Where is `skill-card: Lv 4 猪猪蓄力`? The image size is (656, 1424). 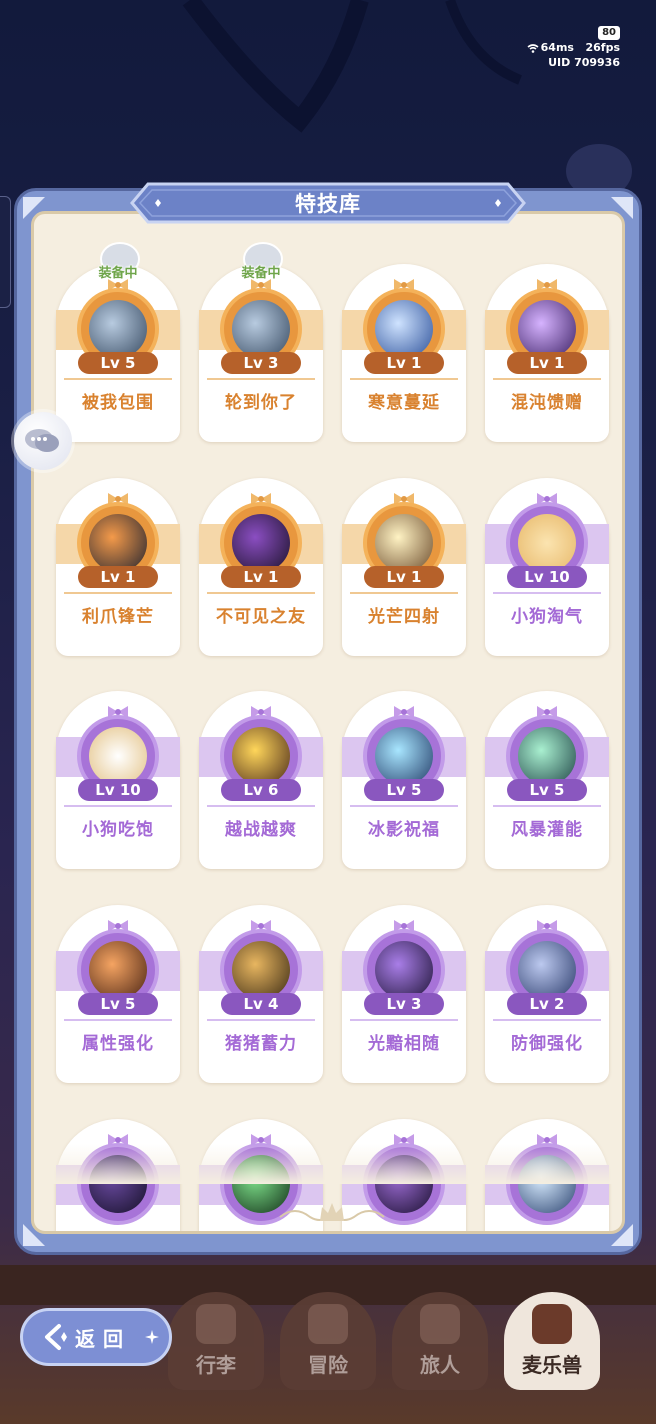
skill-card: Lv 4 猪猪蓄力 is located at coordinates (261, 994).